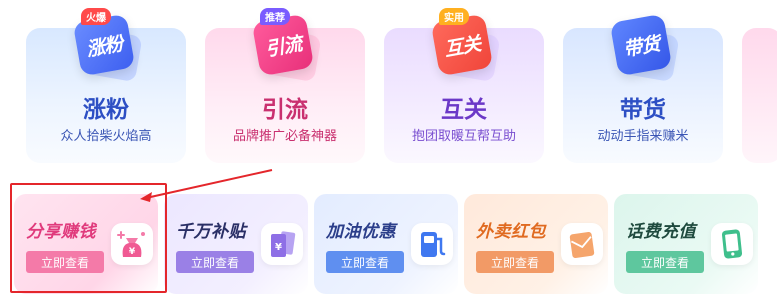  Describe the element at coordinates (686, 244) in the screenshot. I see `service-card-phone-topup: 话费充值 立即查看` at that location.